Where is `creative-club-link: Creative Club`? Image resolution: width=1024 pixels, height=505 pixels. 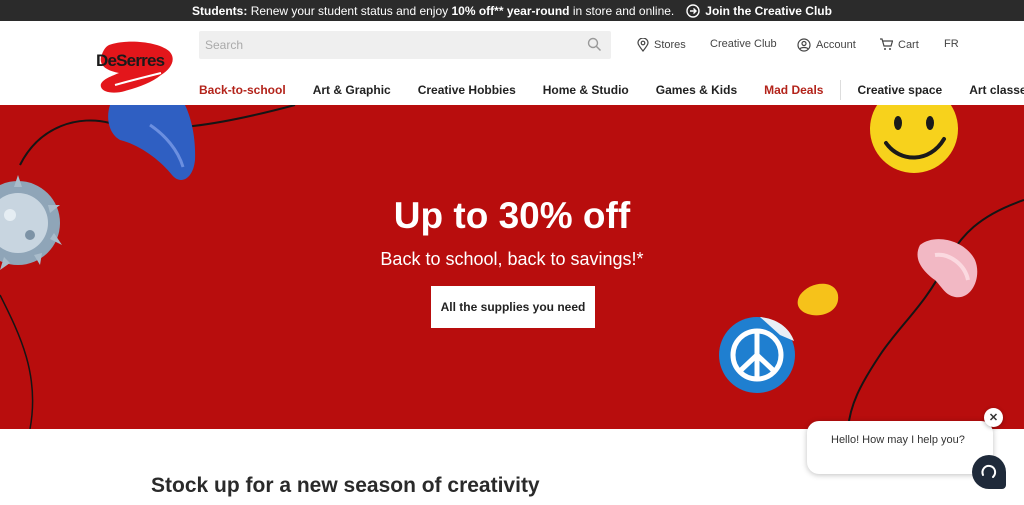
creative-club-link: Creative Club is located at coordinates (743, 44).